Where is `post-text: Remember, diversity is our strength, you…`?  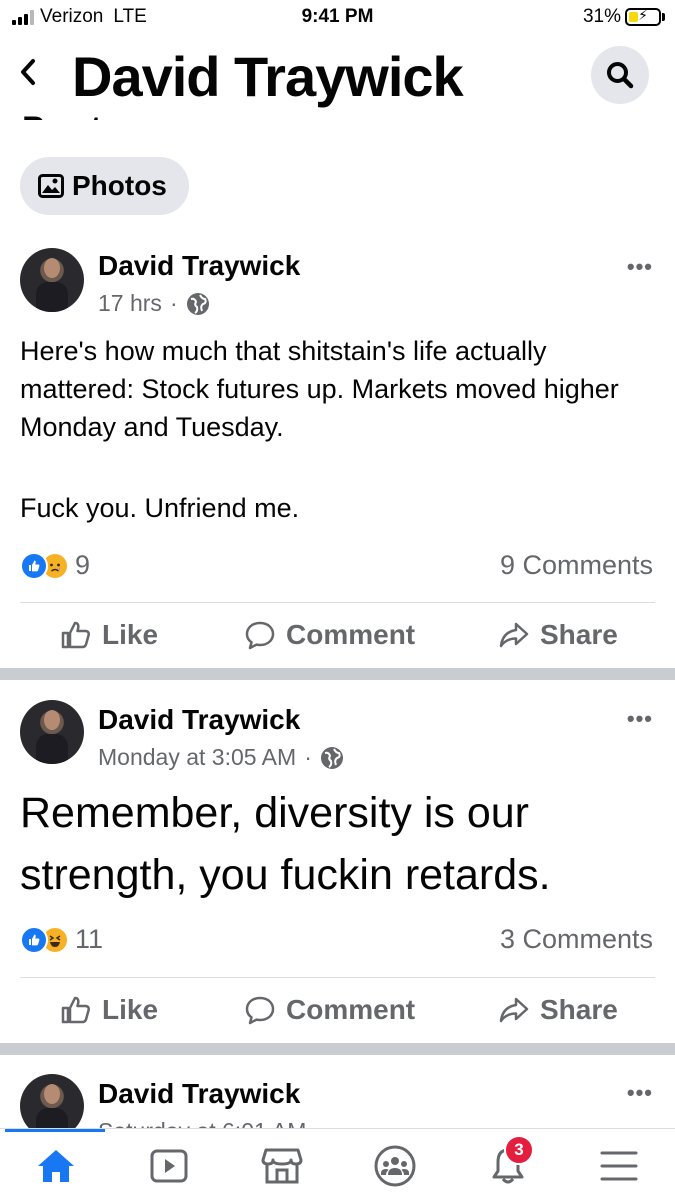 post-text: Remember, diversity is our strength, you… is located at coordinates (285, 844).